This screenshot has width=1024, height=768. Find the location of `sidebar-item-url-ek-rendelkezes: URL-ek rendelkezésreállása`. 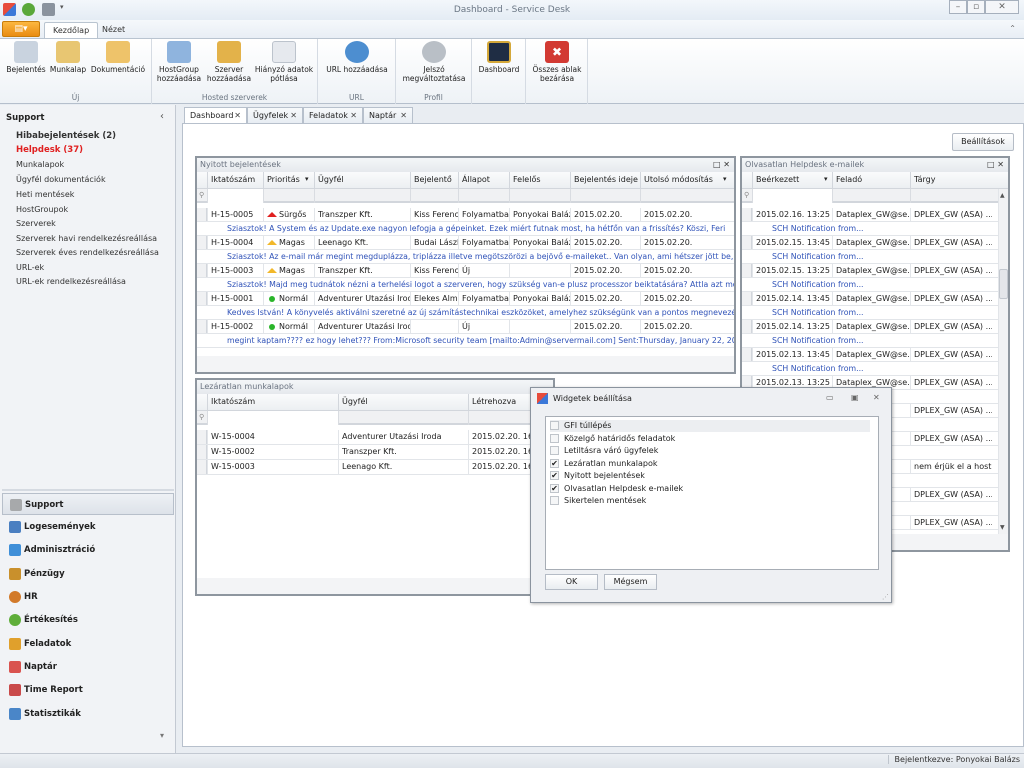

sidebar-item-url-ek-rendelkezes: URL-ek rendelkezésreállása is located at coordinates (71, 281).